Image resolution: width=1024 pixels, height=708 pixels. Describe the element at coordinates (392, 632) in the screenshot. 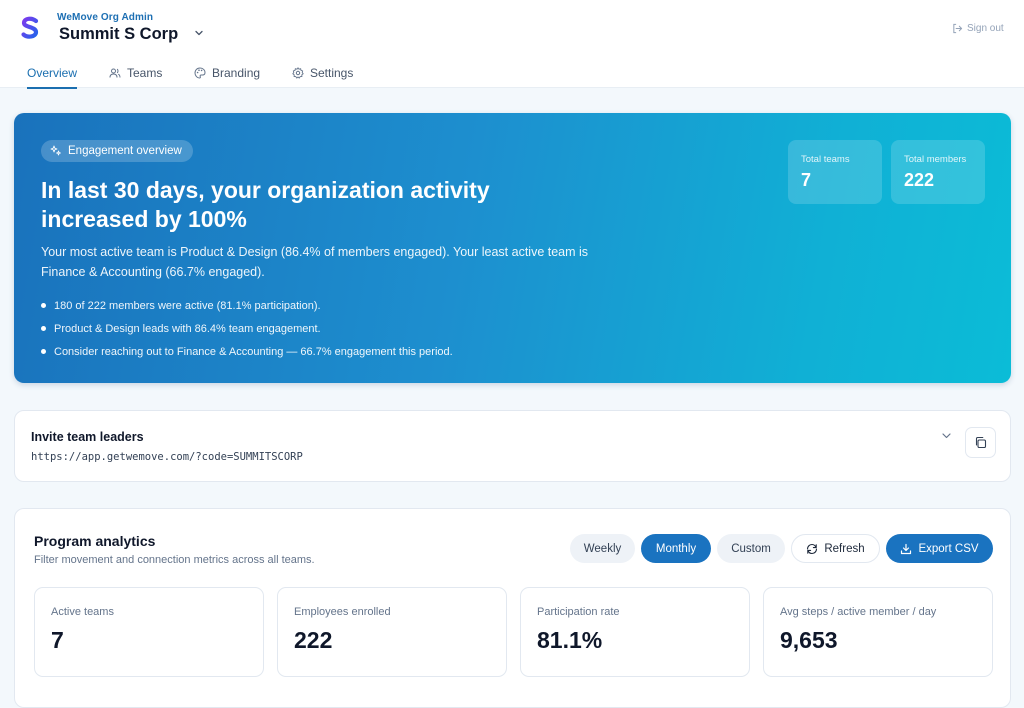

I see `metric-employees-enrolled: Employees enrolled 222` at that location.